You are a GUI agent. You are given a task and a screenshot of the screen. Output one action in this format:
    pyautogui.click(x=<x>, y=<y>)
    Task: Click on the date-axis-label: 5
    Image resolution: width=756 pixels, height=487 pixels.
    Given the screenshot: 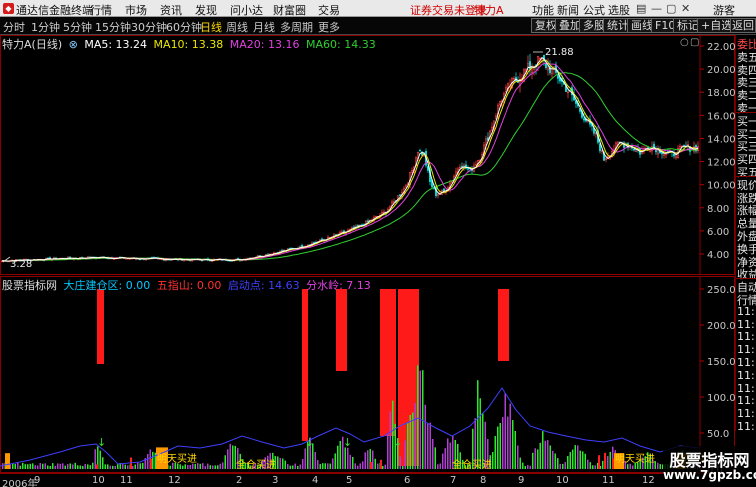 What is the action you would take?
    pyautogui.click(x=349, y=480)
    